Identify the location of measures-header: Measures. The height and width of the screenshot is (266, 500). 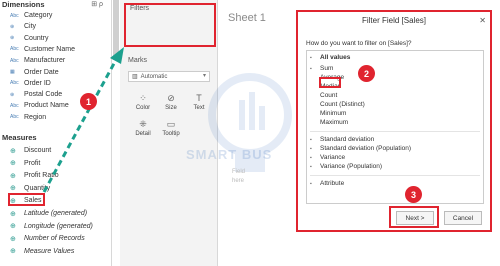
(19, 137).